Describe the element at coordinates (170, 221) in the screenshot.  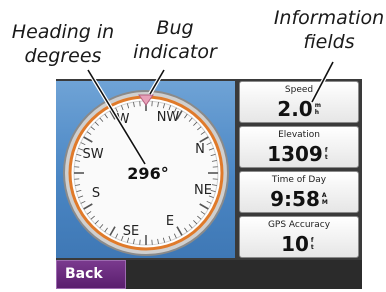
I see `compass-label-e: E` at that location.